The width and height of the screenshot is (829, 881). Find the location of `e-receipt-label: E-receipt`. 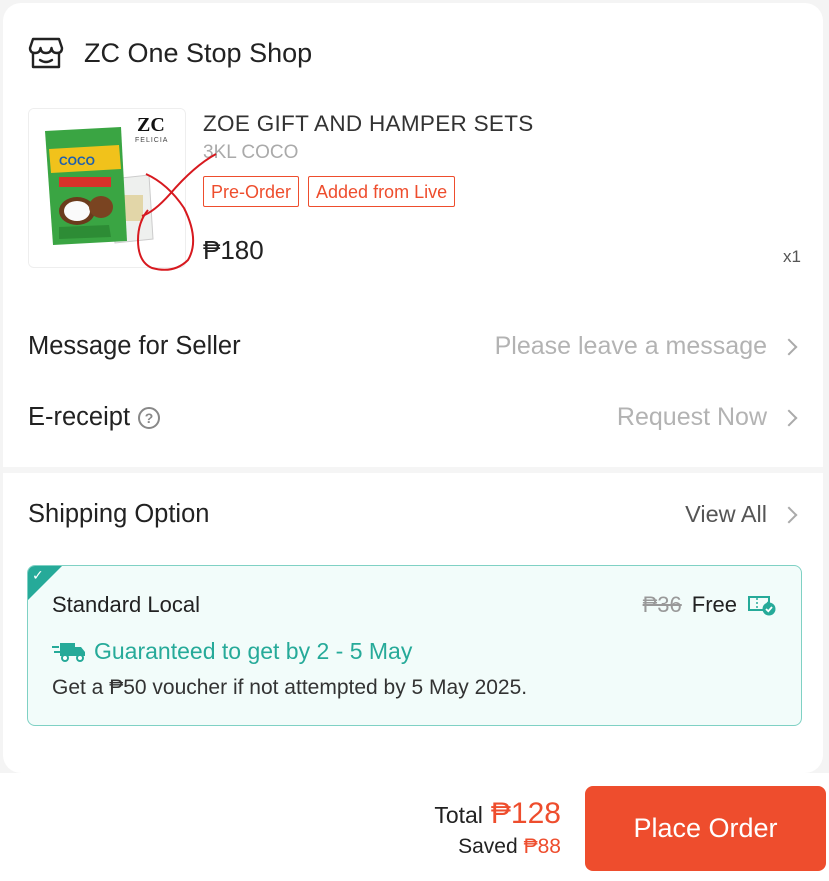

e-receipt-label: E-receipt is located at coordinates (79, 417).